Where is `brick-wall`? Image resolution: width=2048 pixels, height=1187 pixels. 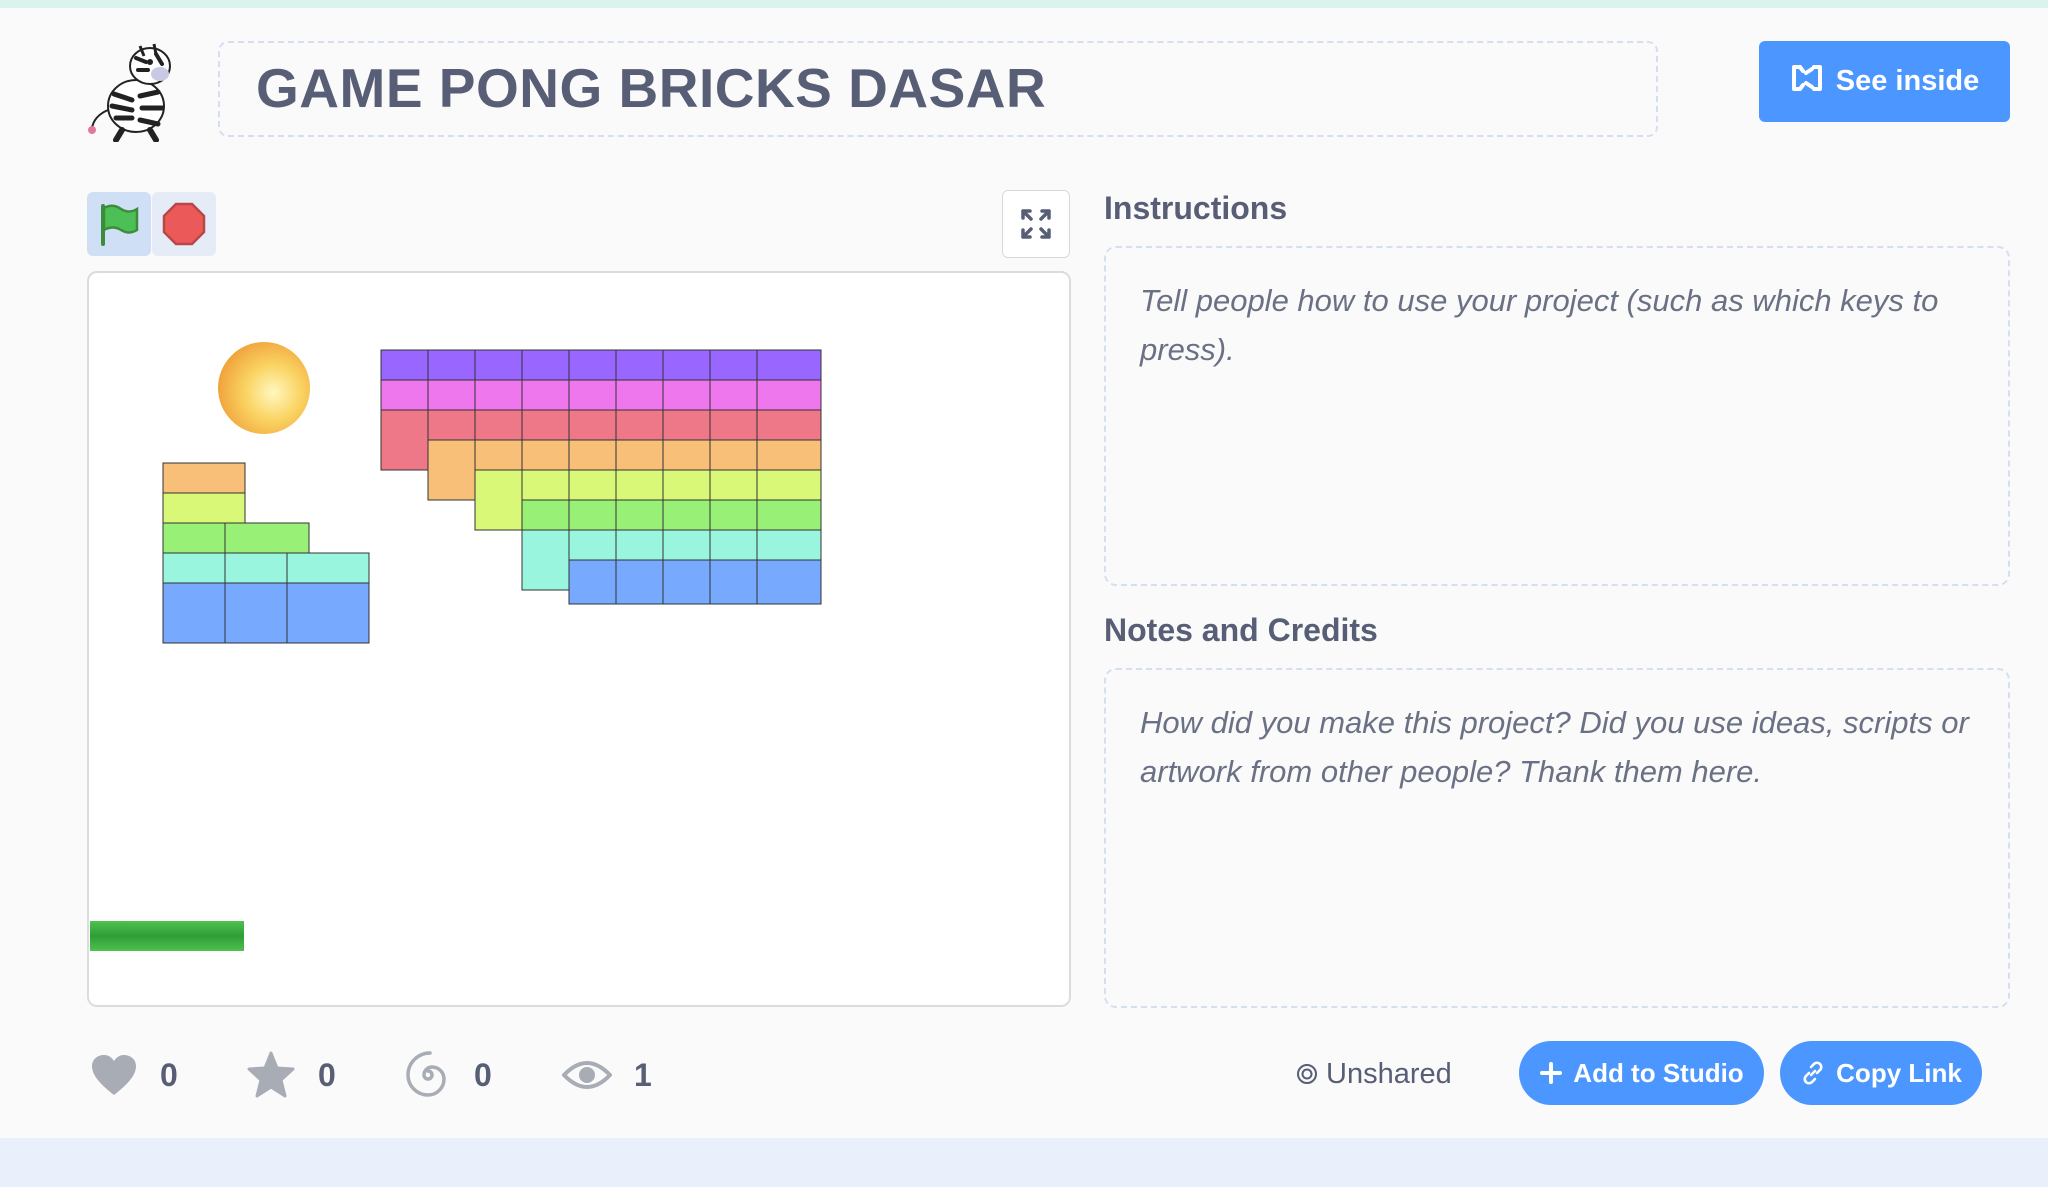 brick-wall is located at coordinates (601, 477).